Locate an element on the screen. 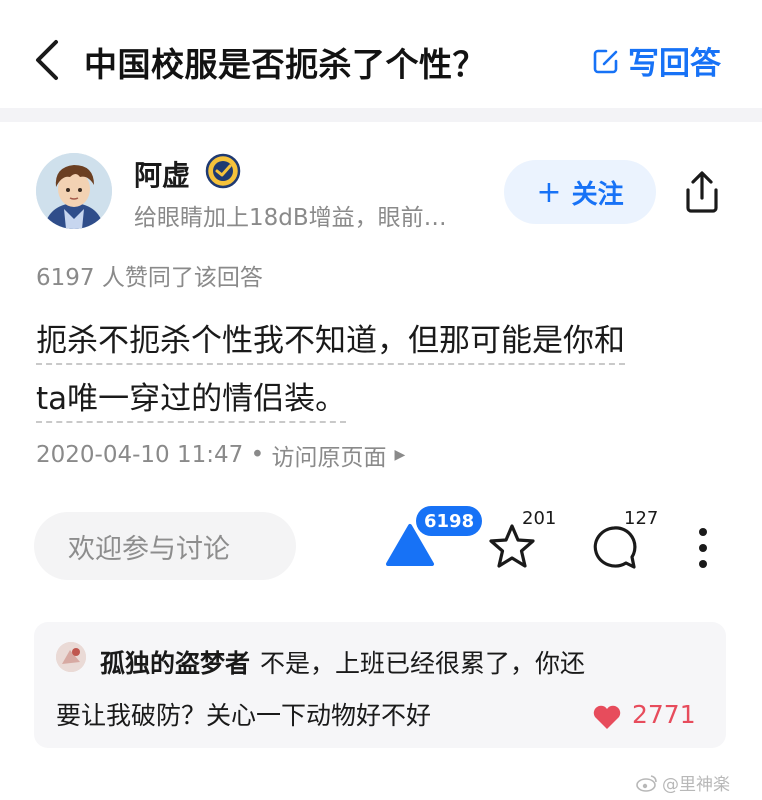 The height and width of the screenshot is (800, 762). pen-icon is located at coordinates (605, 61).